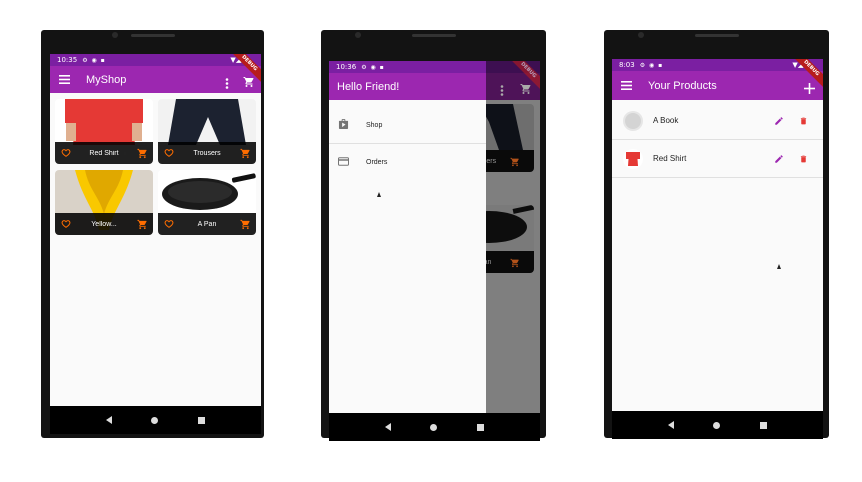 The height and width of the screenshot is (482, 862). I want to click on product-title: Red Shirt, so click(670, 158).